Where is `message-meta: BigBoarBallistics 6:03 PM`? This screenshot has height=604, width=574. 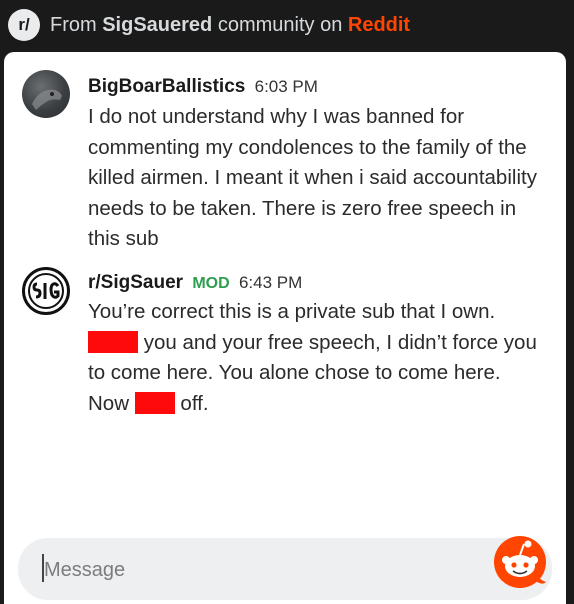
message-meta: BigBoarBallistics 6:03 PM is located at coordinates (203, 87).